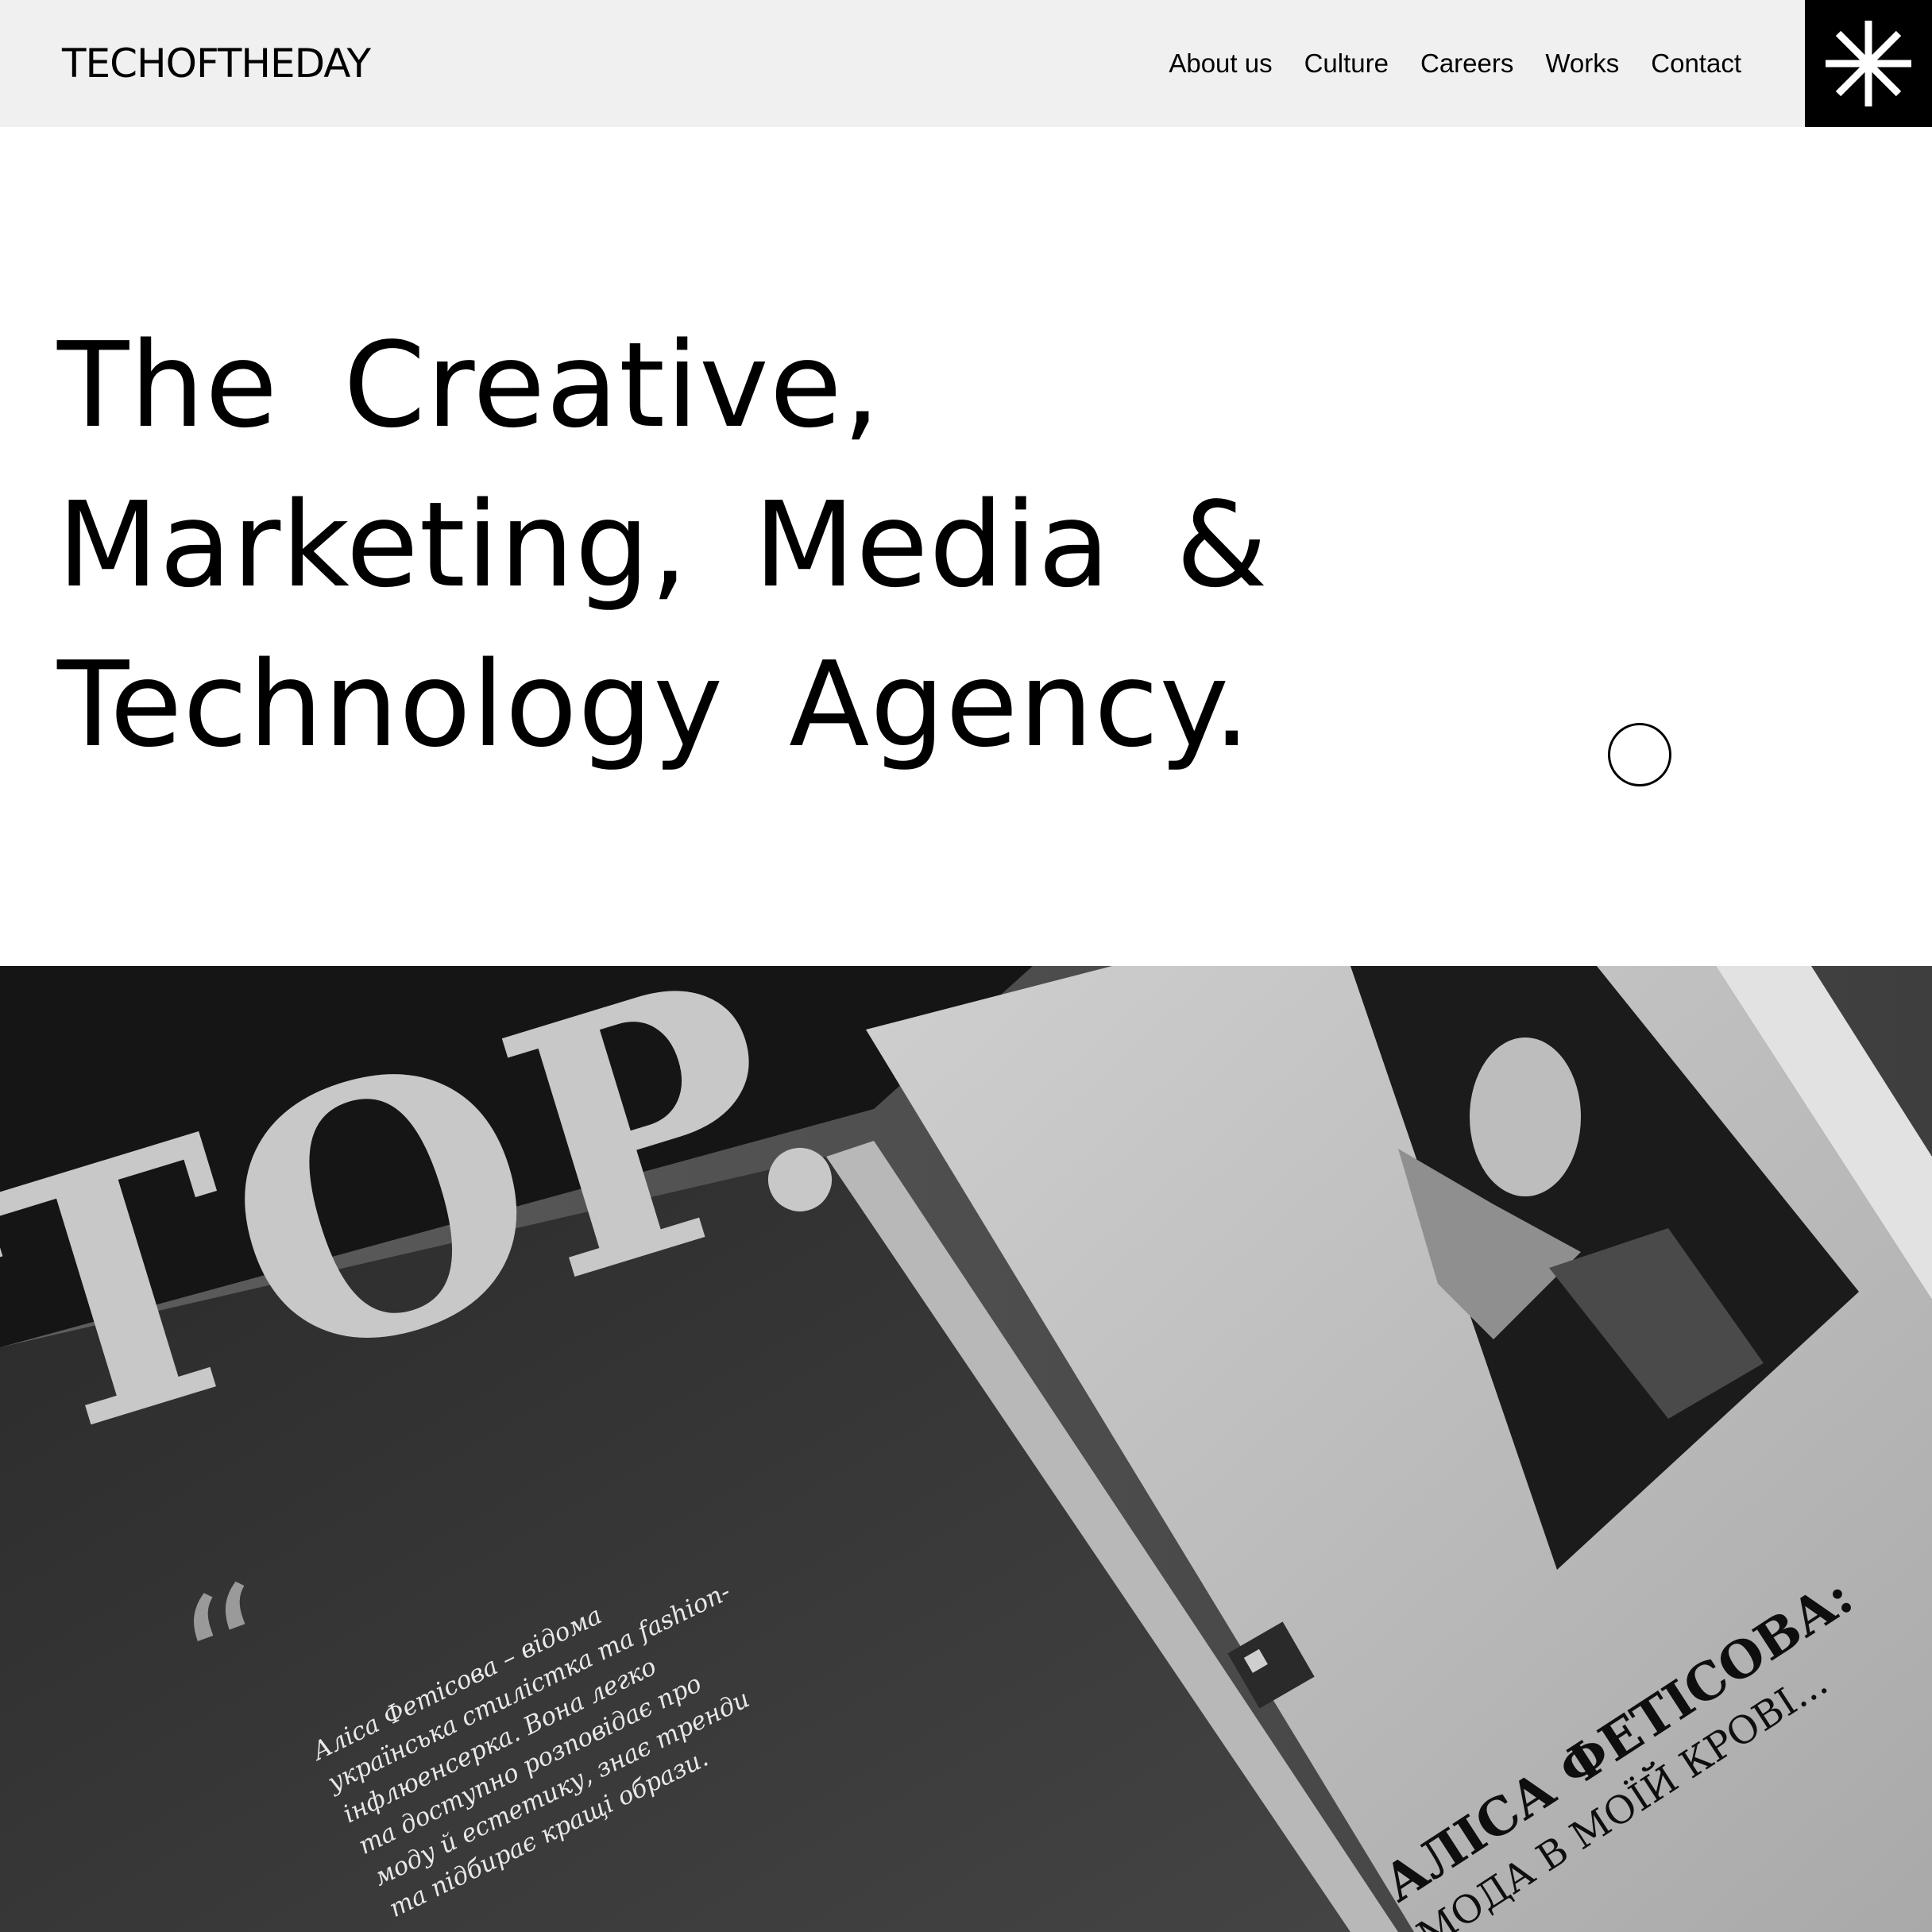 The image size is (1932, 1932). I want to click on site-logo: TECHOFTHEDAY, so click(217, 64).